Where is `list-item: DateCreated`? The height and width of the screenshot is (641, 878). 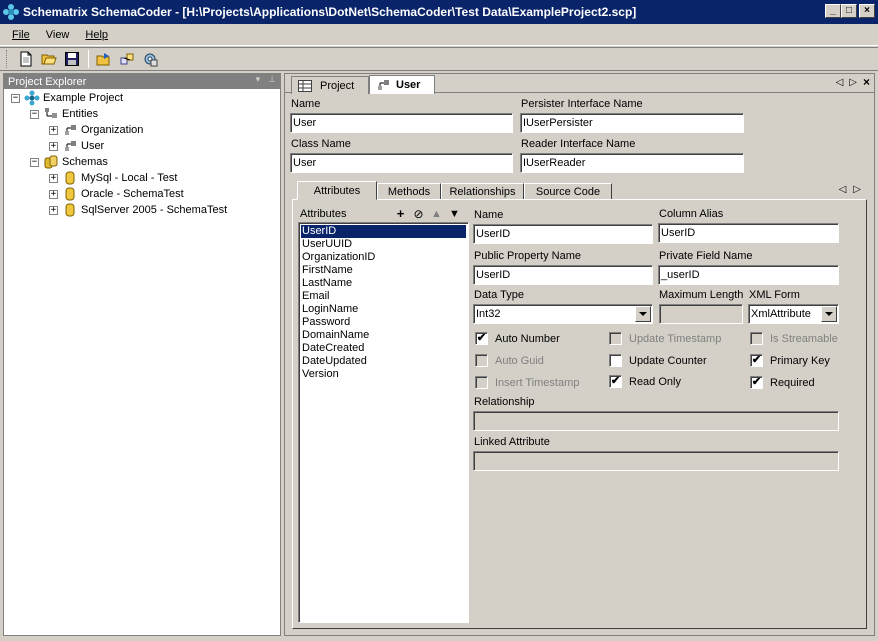
list-item: DateCreated is located at coordinates (383, 348).